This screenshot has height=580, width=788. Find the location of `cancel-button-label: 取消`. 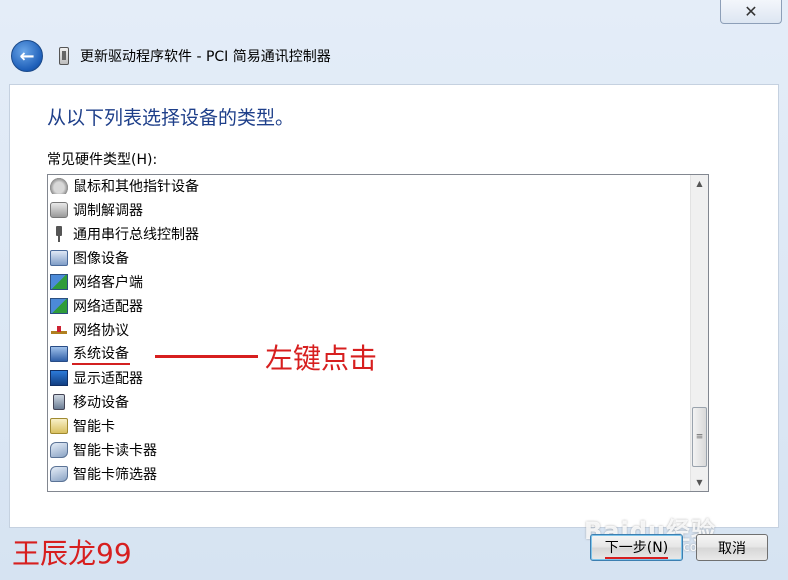

cancel-button-label: 取消 is located at coordinates (732, 548).